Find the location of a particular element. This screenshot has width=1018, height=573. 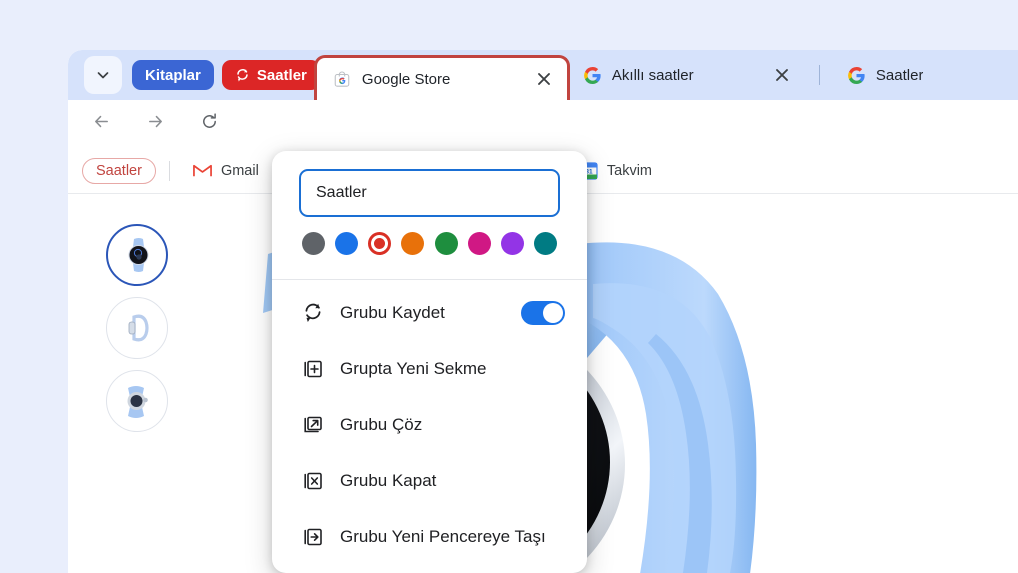

chevron-down-icon is located at coordinates (103, 75).